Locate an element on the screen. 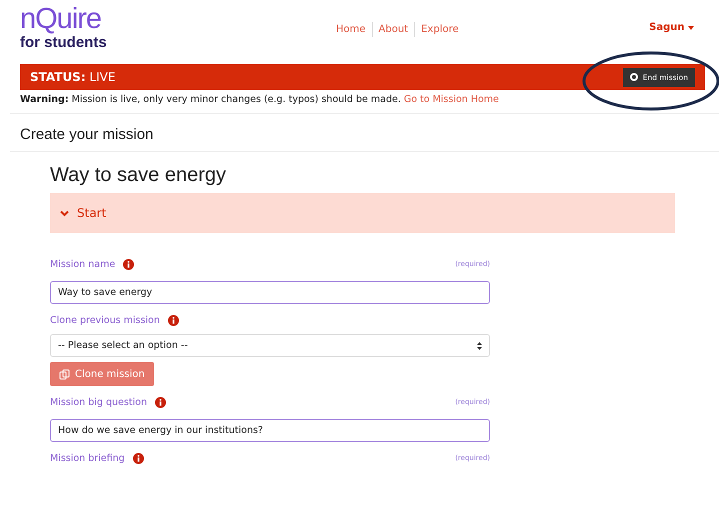  logo-wordmark: nQuire is located at coordinates (80, 19).